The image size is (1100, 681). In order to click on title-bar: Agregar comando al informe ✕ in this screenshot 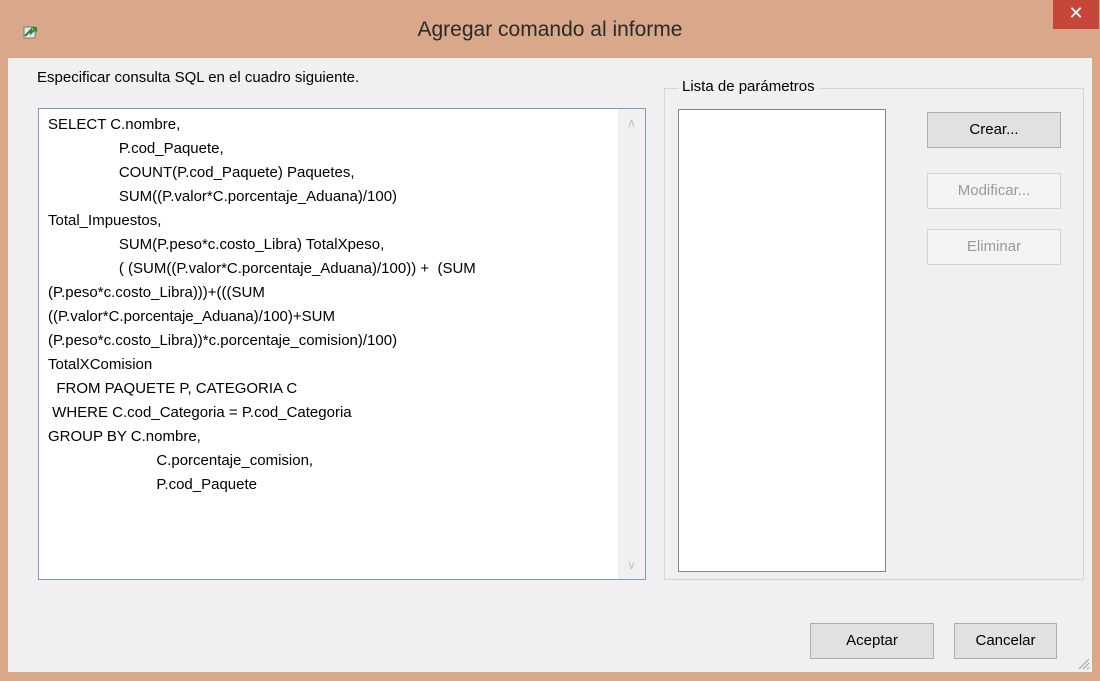, I will do `click(550, 29)`.